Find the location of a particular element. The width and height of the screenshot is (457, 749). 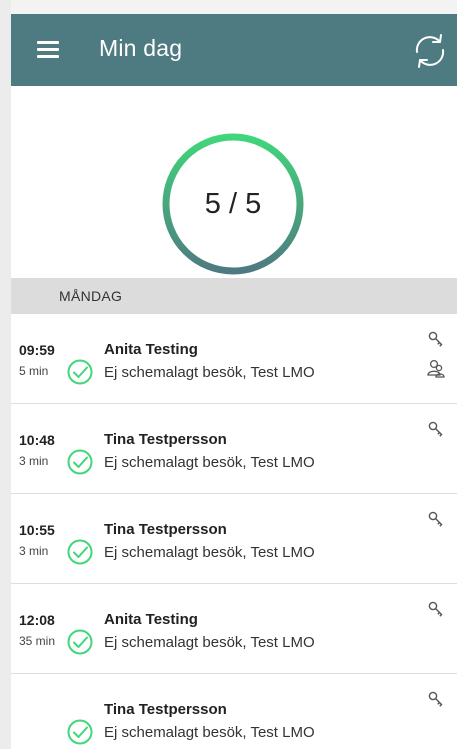

visit-time: 09:59 is located at coordinates (37, 350).